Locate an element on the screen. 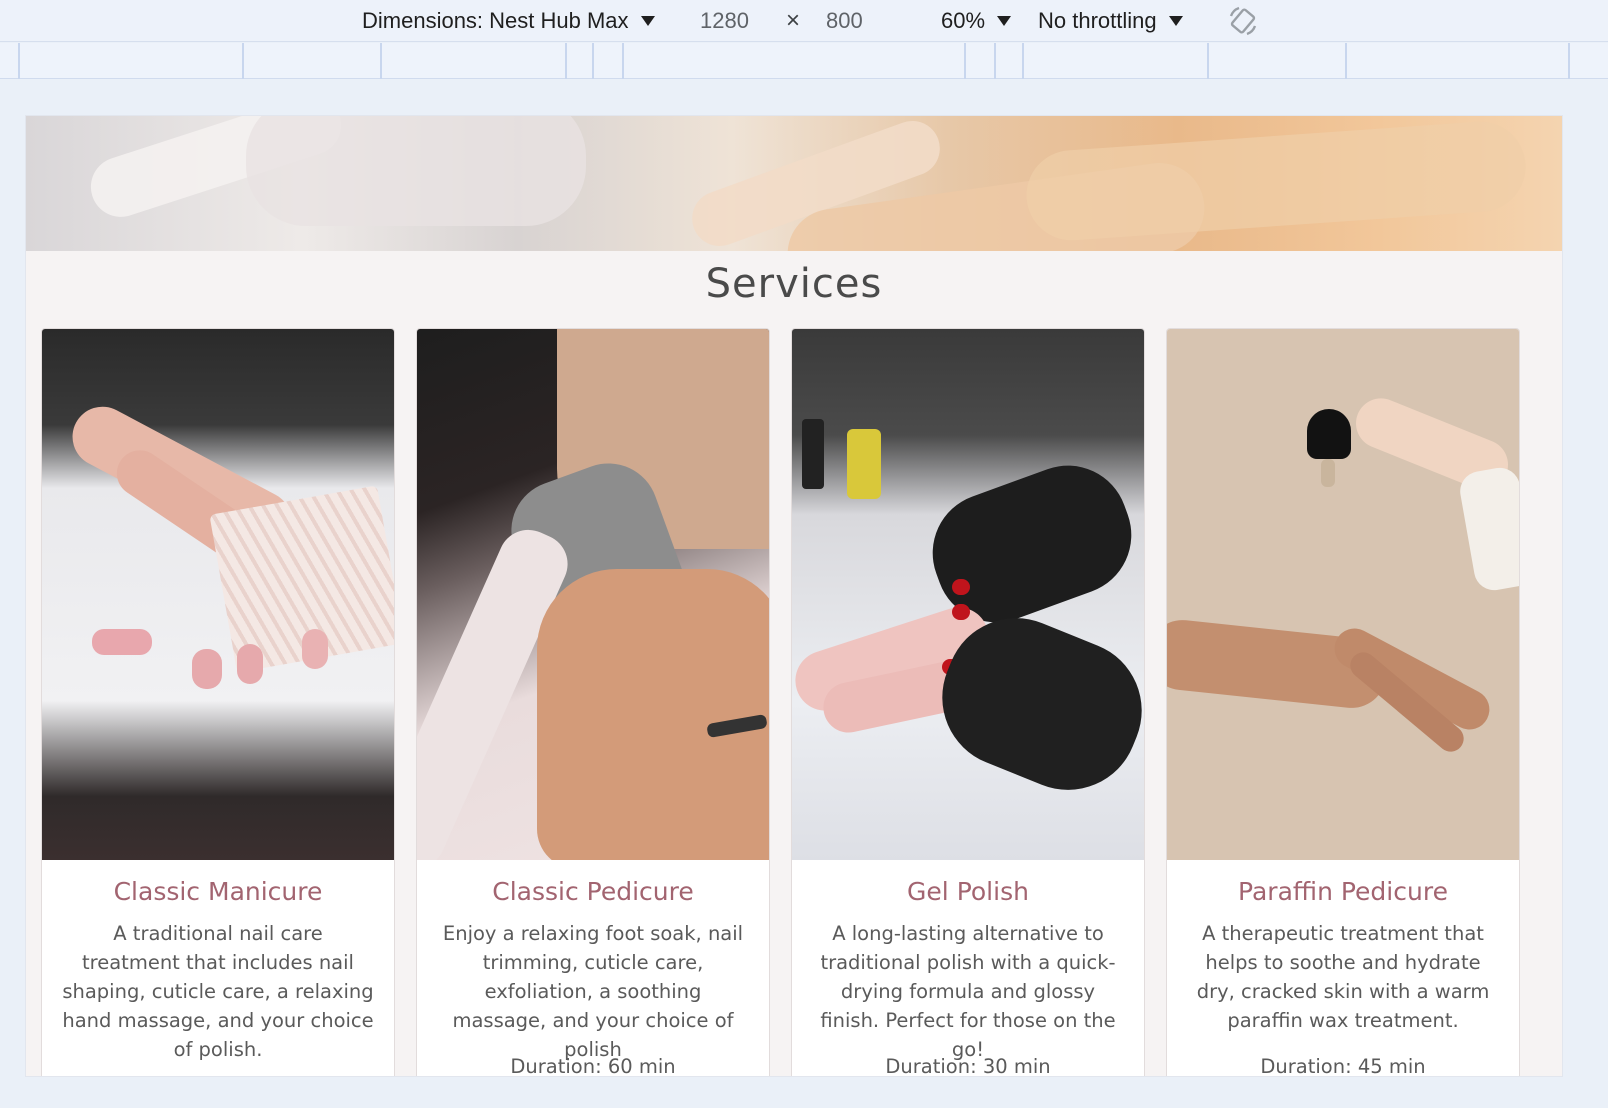 The width and height of the screenshot is (1608, 1108). hero-image is located at coordinates (794, 183).